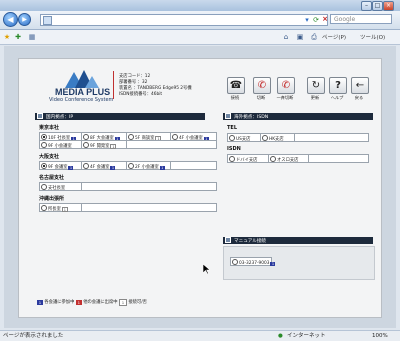 The image size is (400, 341). I want to click on refresh-label: 更新, so click(315, 97).